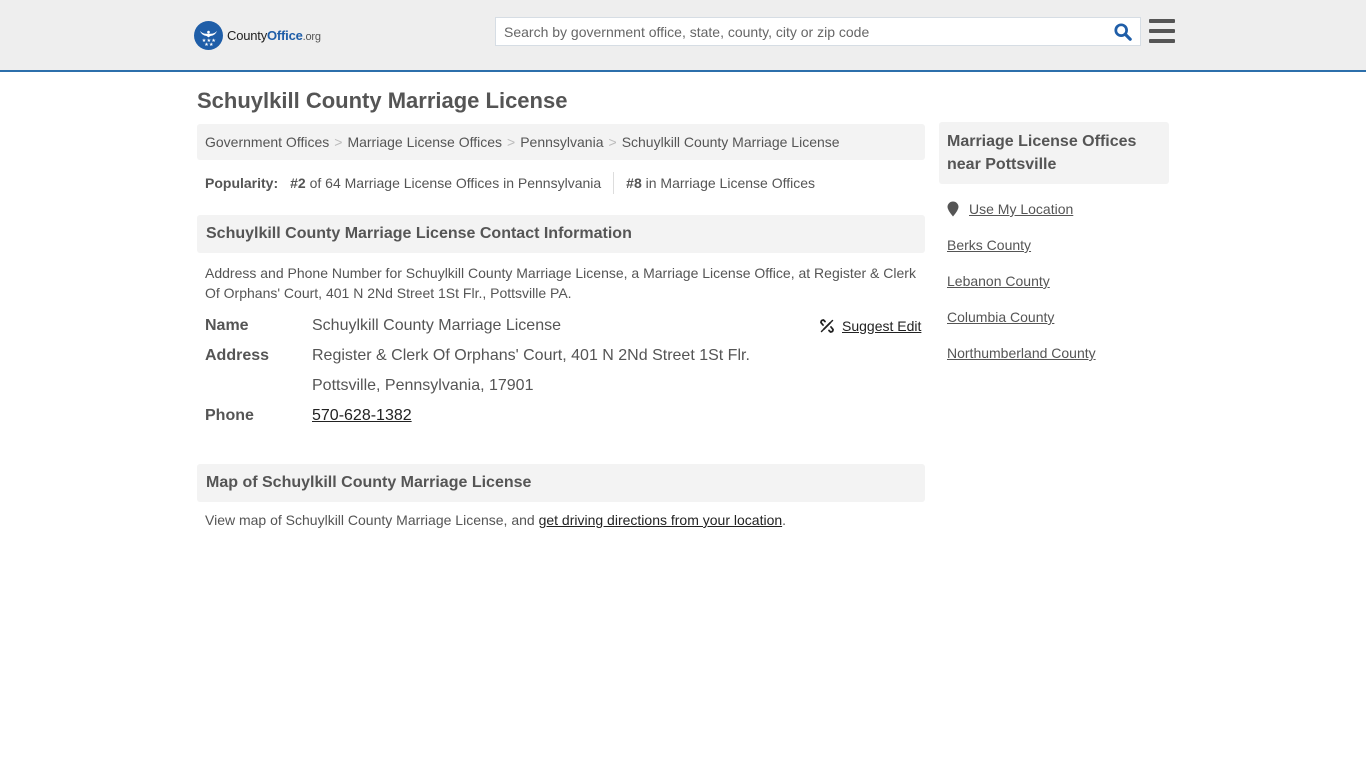 This screenshot has width=1366, height=768. I want to click on breadcrumb-government-offices: Government Offices, so click(267, 142).